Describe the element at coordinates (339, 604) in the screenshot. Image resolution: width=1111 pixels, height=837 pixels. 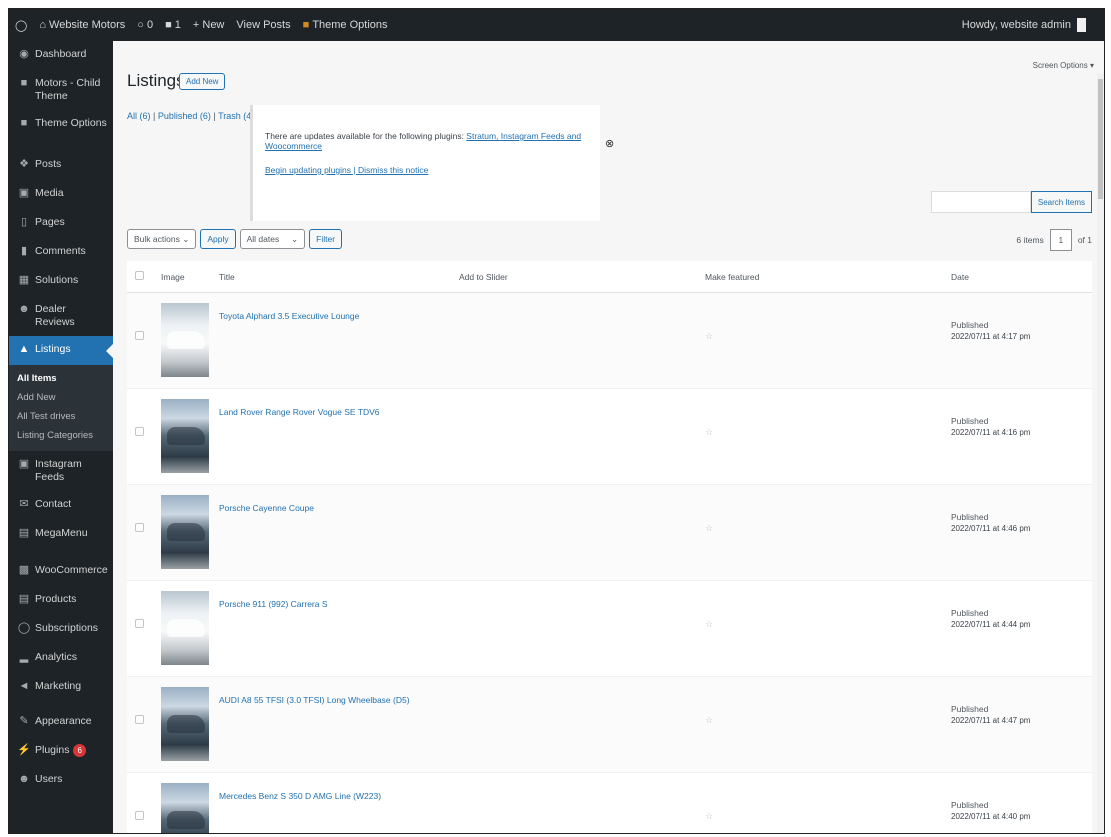
I see `listing-title-link: Porsche 911 (992) Carrera S` at that location.